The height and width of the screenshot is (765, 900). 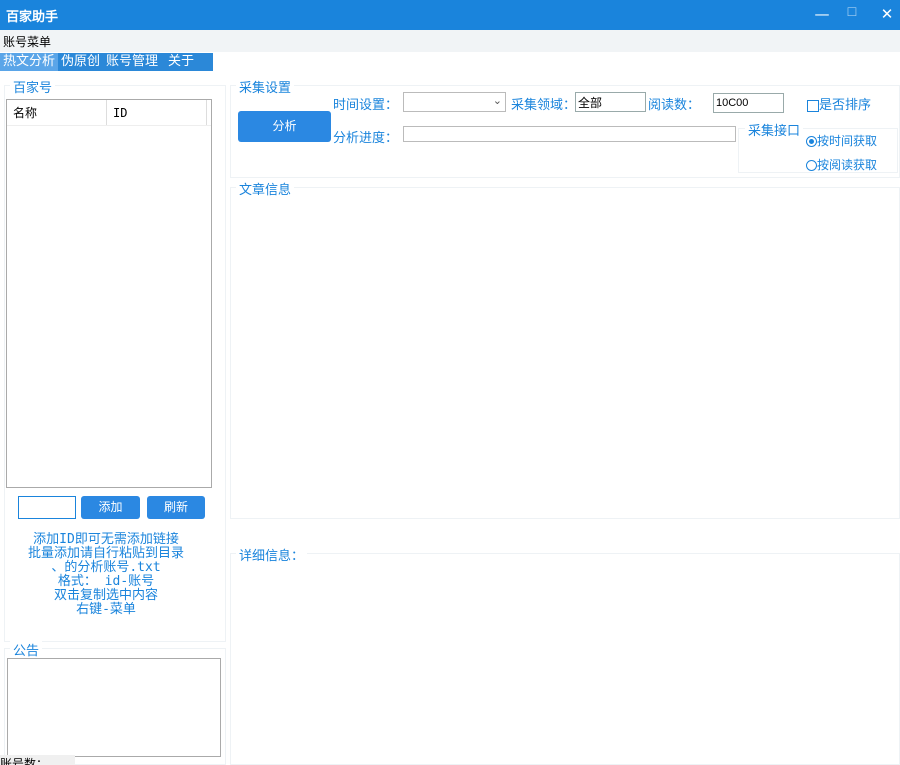 I want to click on articles-group-title: 文章信息, so click(x=265, y=188).